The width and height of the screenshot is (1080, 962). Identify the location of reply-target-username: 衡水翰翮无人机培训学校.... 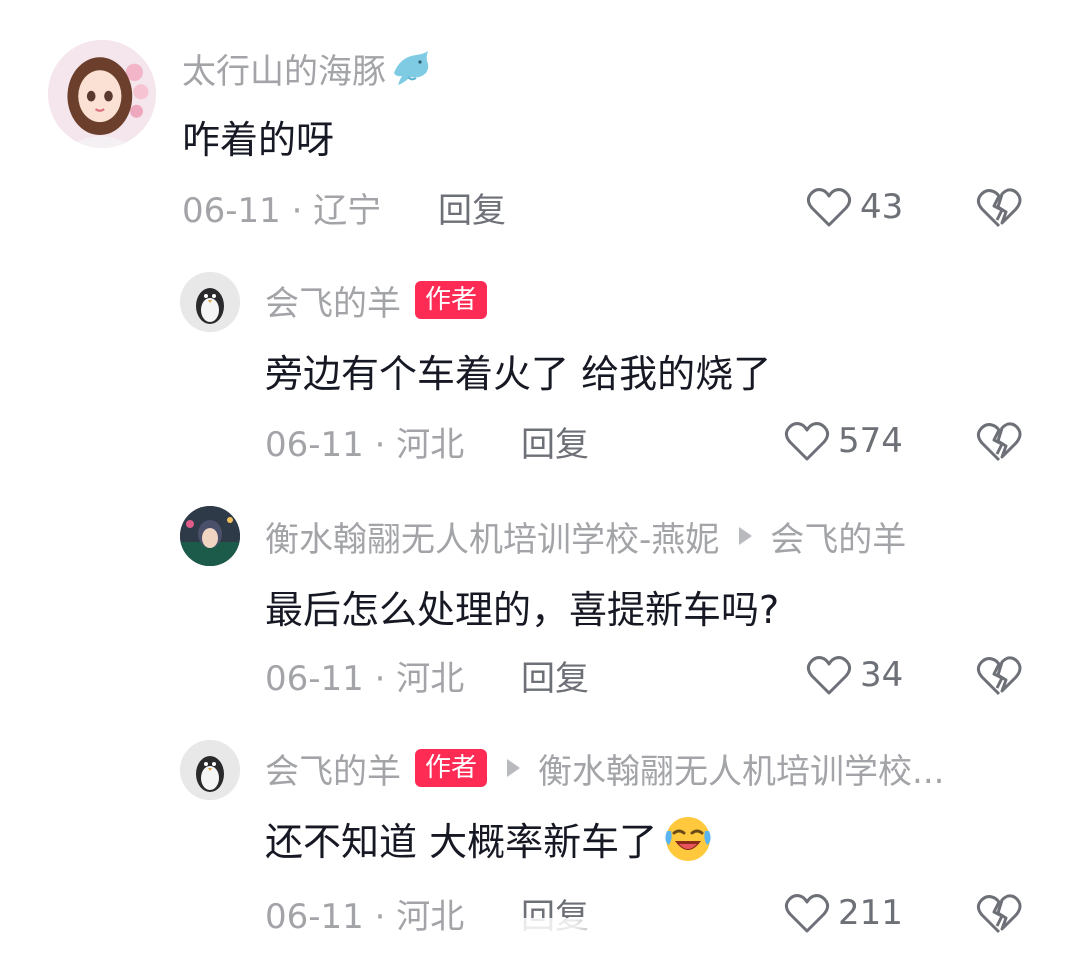
(741, 768).